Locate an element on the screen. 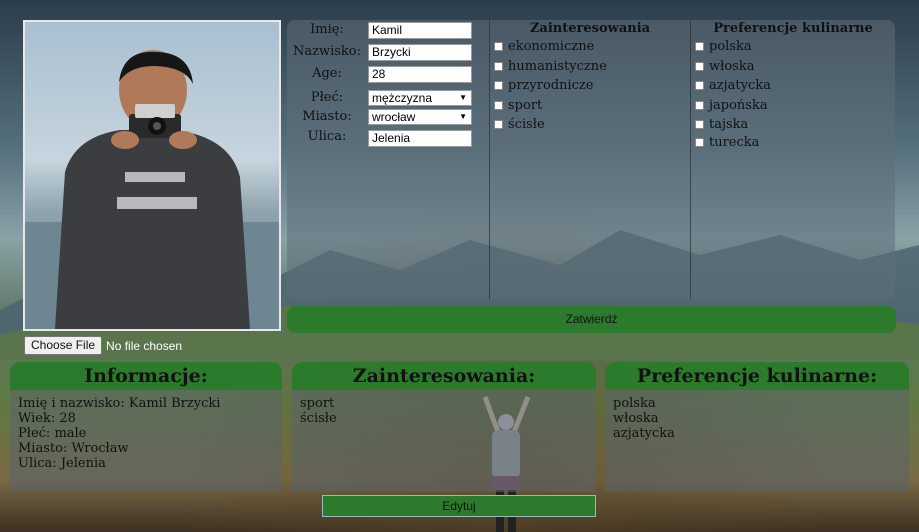 This screenshot has width=919, height=532. gender-select: mężczyzna ▼ is located at coordinates (420, 98).